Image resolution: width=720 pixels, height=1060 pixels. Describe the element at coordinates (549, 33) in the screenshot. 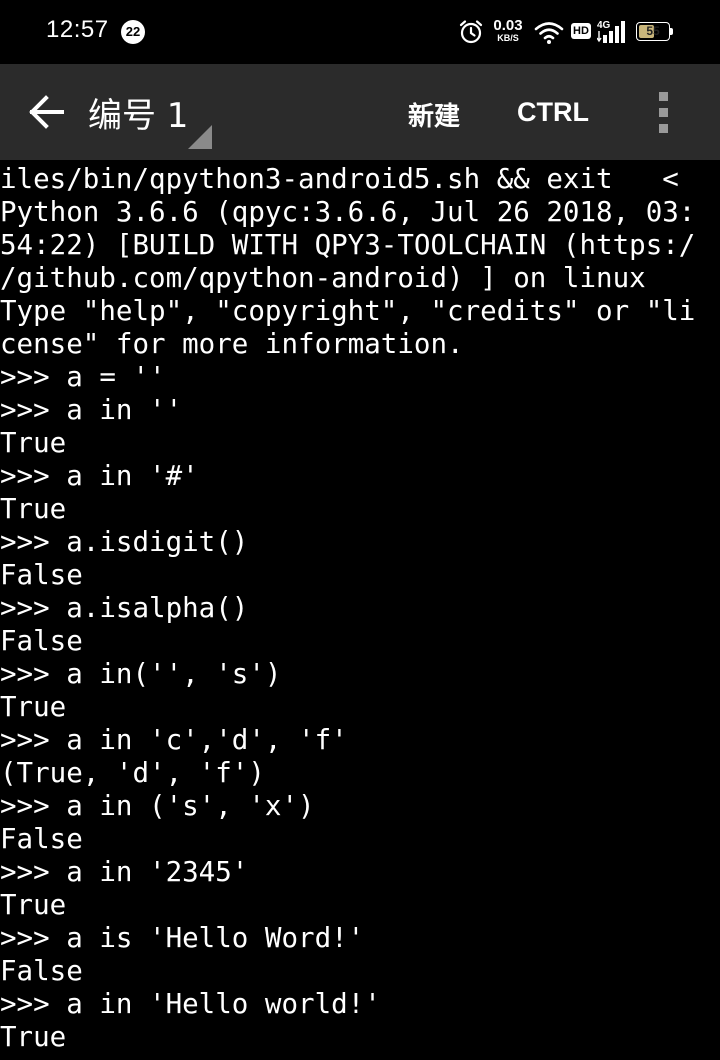

I see `wifi-icon` at that location.